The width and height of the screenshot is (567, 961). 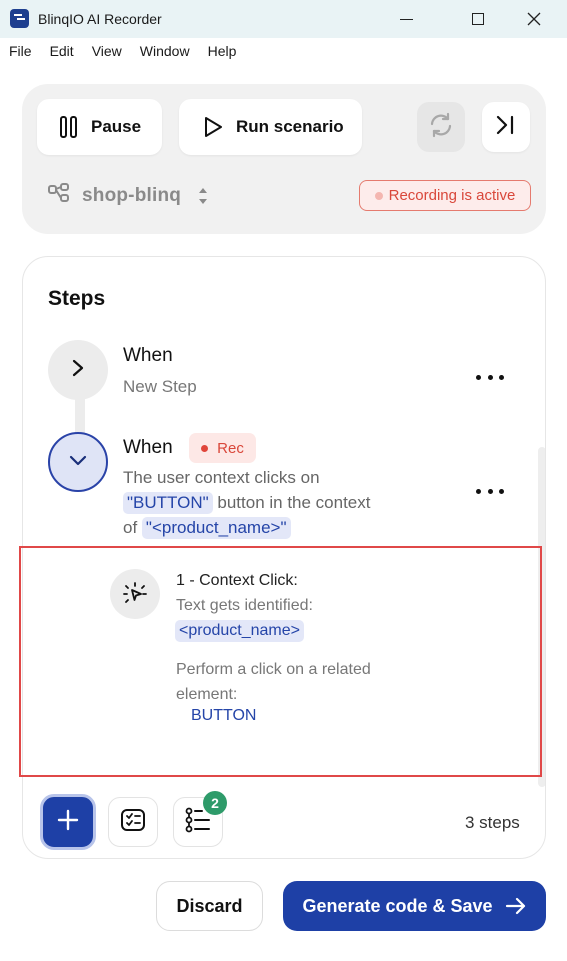 I want to click on generate-label: Generate code & Save, so click(x=397, y=905).